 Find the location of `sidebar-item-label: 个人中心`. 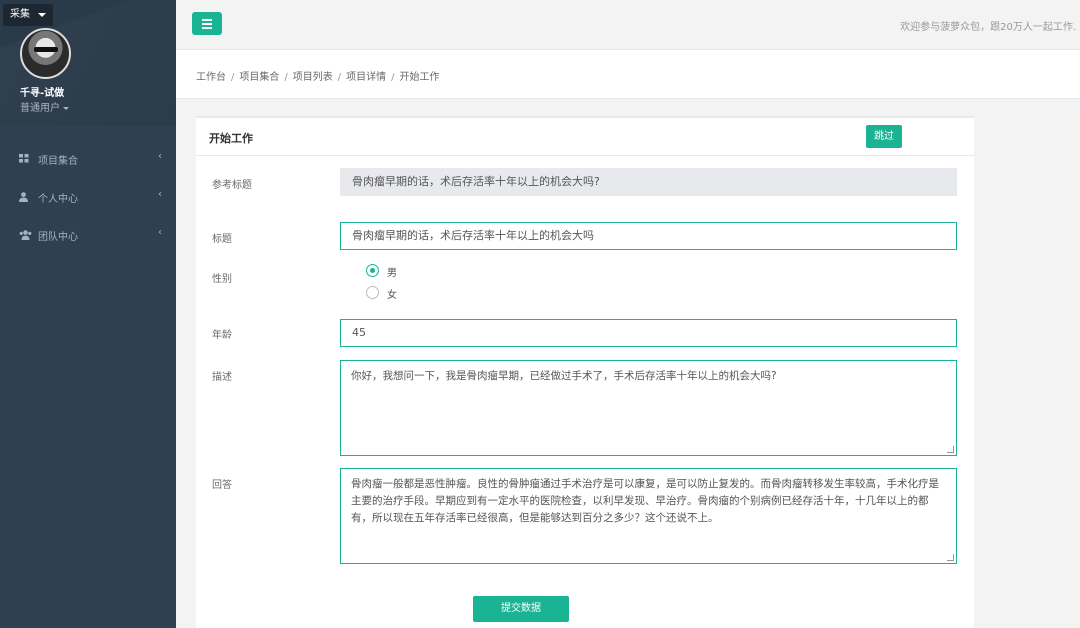

sidebar-item-label: 个人中心 is located at coordinates (58, 199).